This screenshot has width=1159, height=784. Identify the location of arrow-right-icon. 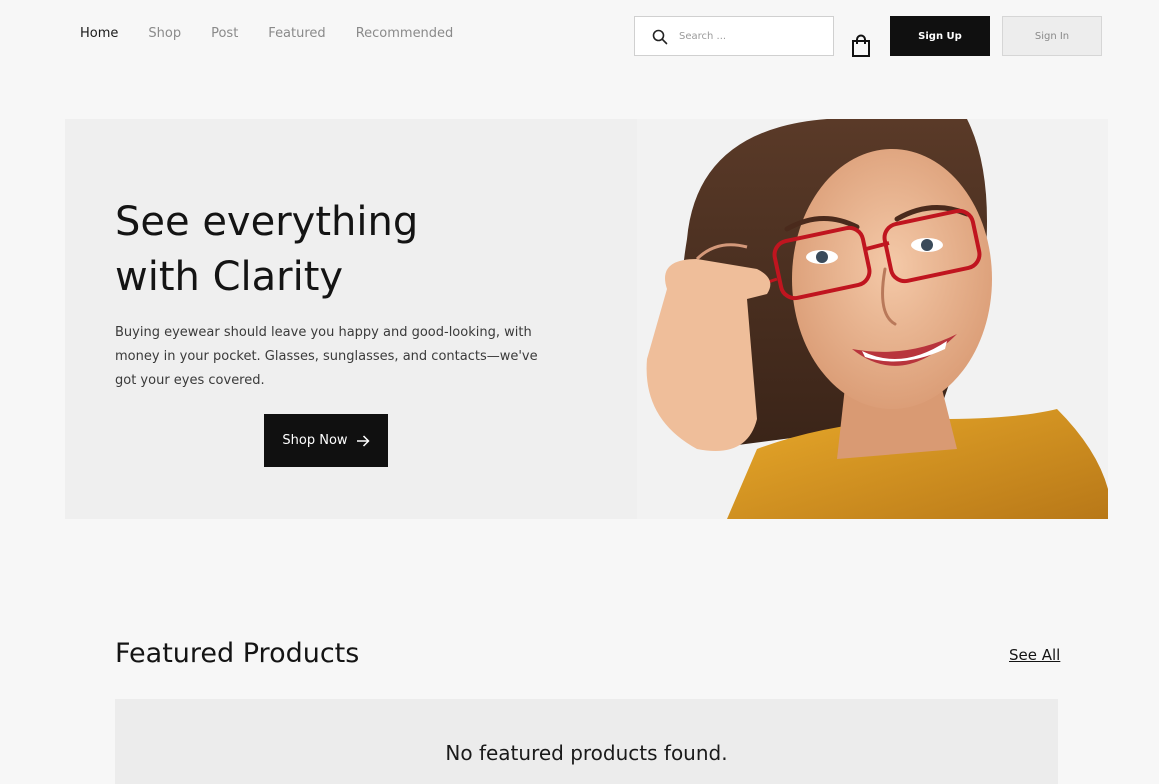
(363, 440).